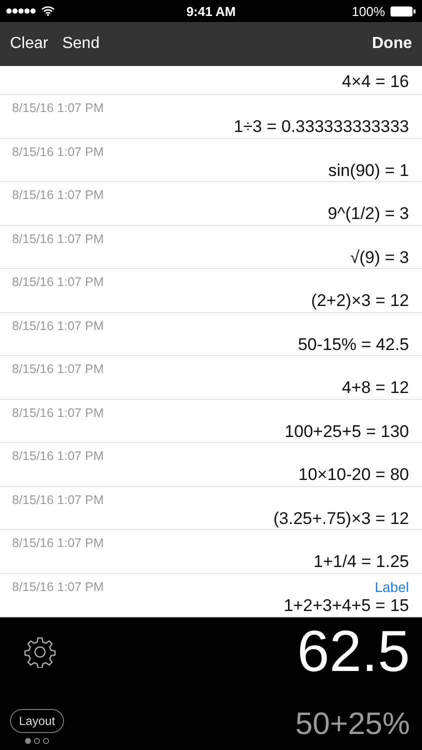 This screenshot has width=422, height=750. Describe the element at coordinates (368, 11) in the screenshot. I see `battery-percent: 100%` at that location.